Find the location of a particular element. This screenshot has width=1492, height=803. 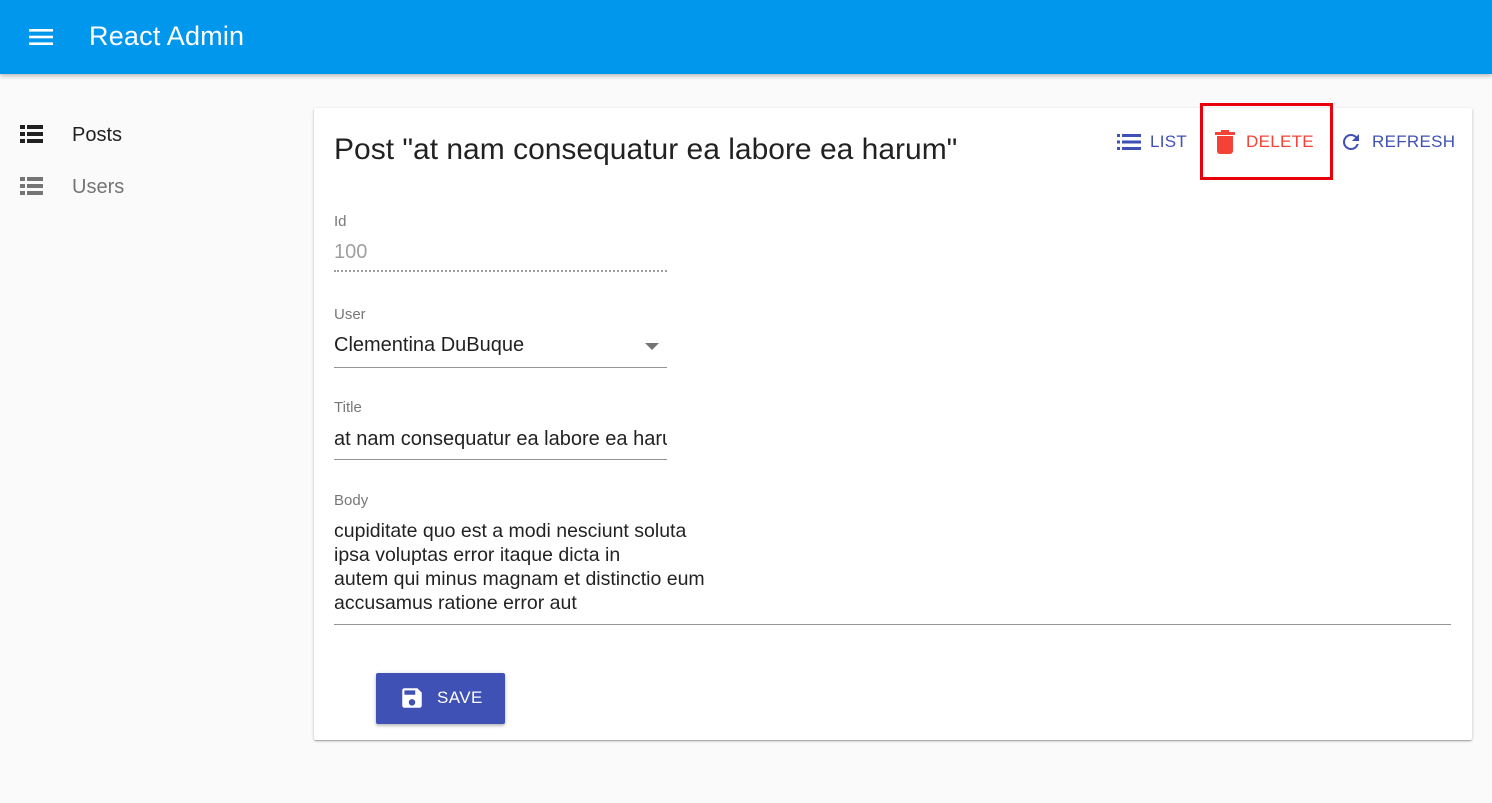

title-input is located at coordinates (500, 439).